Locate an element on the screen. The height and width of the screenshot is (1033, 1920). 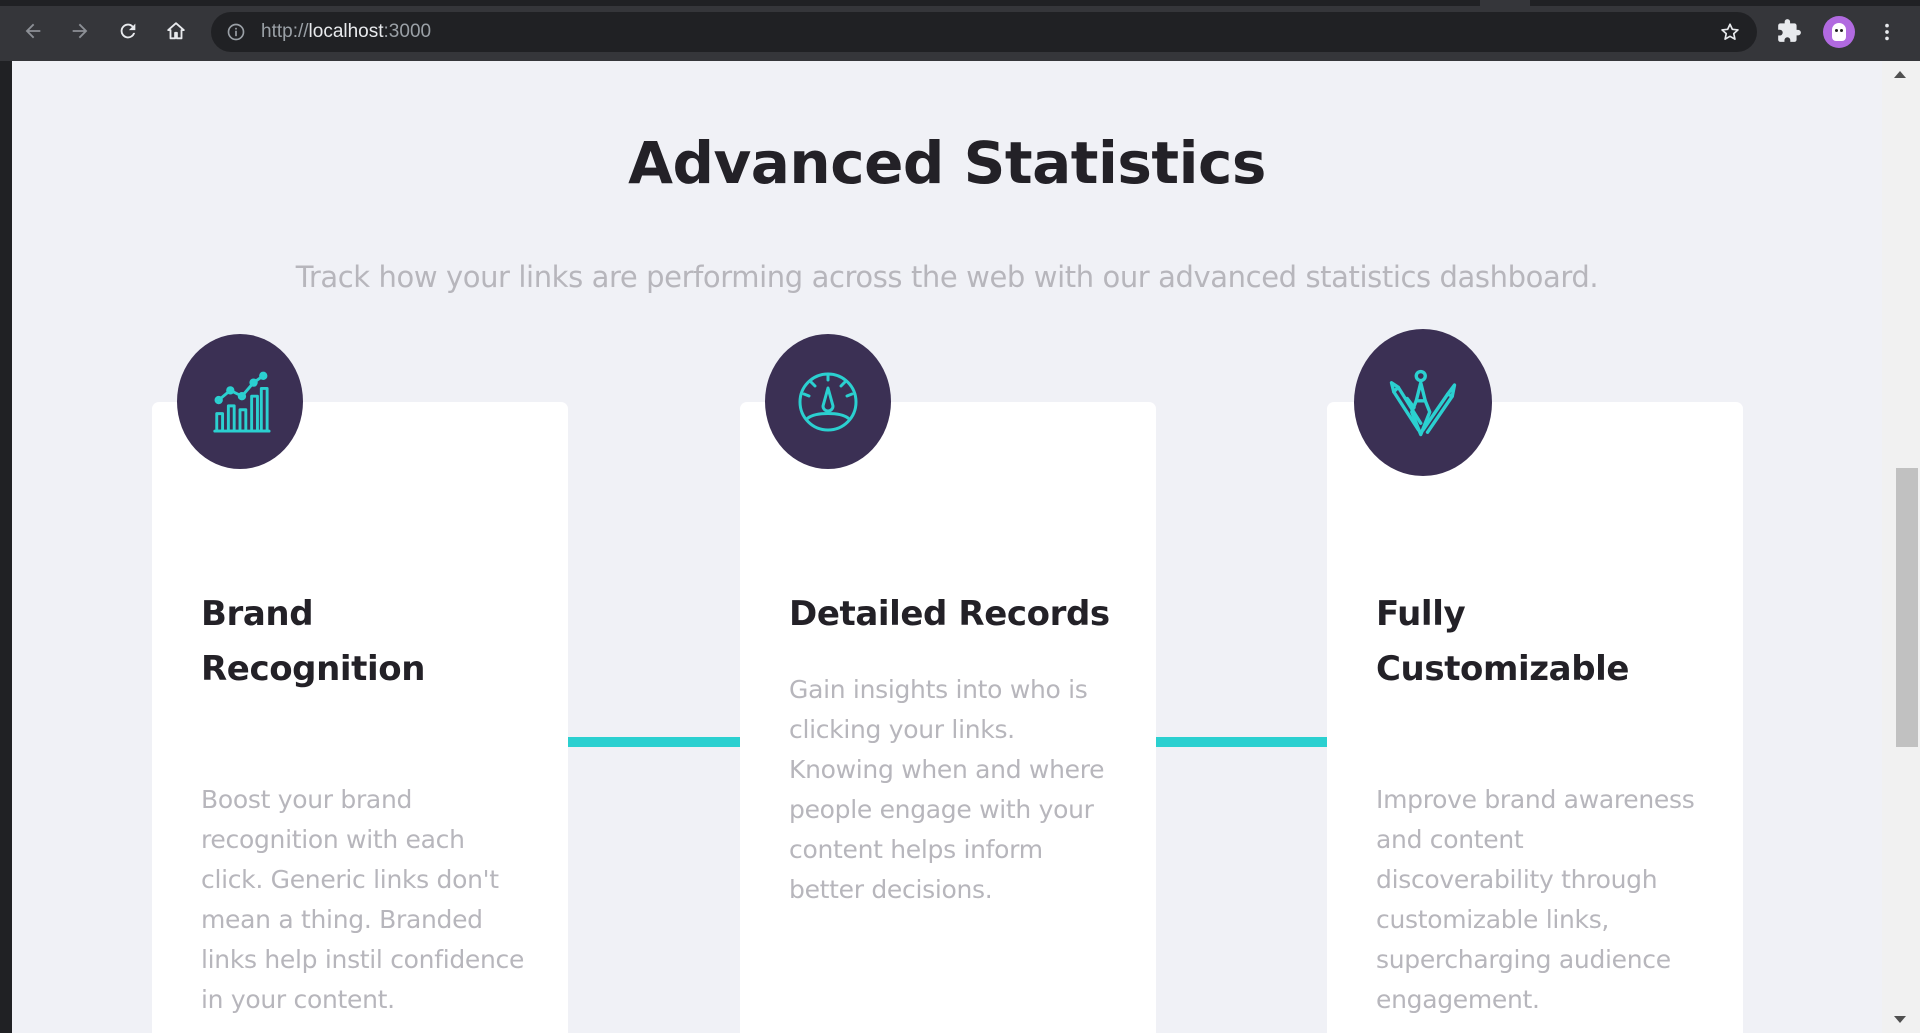
pens-icon is located at coordinates (1423, 402).